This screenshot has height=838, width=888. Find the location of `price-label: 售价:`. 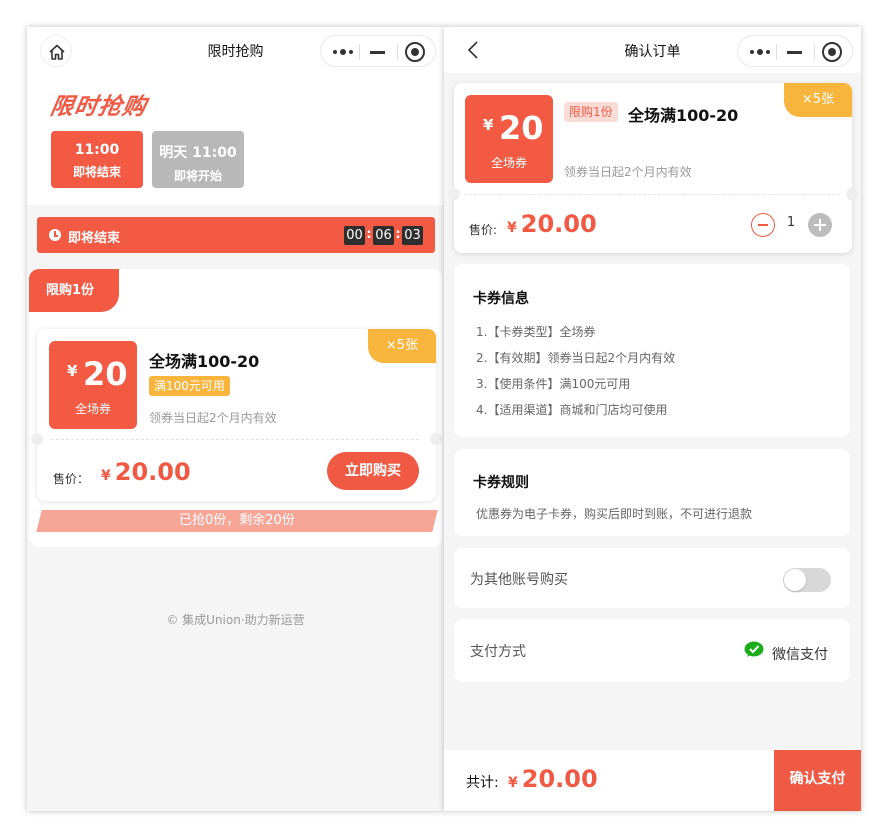

price-label: 售价: is located at coordinates (483, 230).